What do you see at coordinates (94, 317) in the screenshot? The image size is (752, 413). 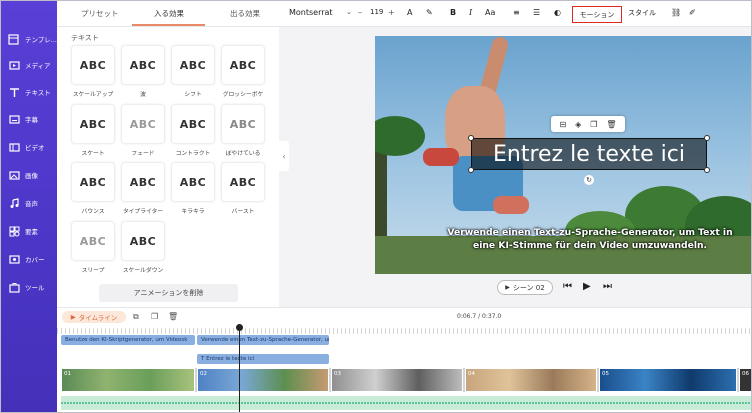 I see `timeline-toggle-button: ▶ タイムライン` at bounding box center [94, 317].